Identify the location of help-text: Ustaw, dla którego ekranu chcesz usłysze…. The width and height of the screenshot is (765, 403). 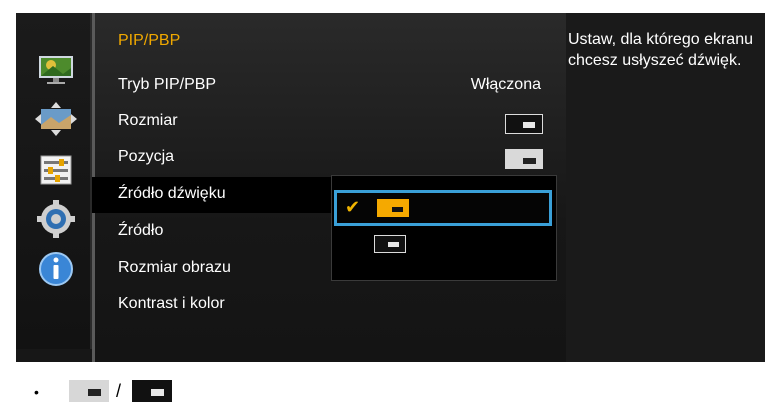
(660, 50).